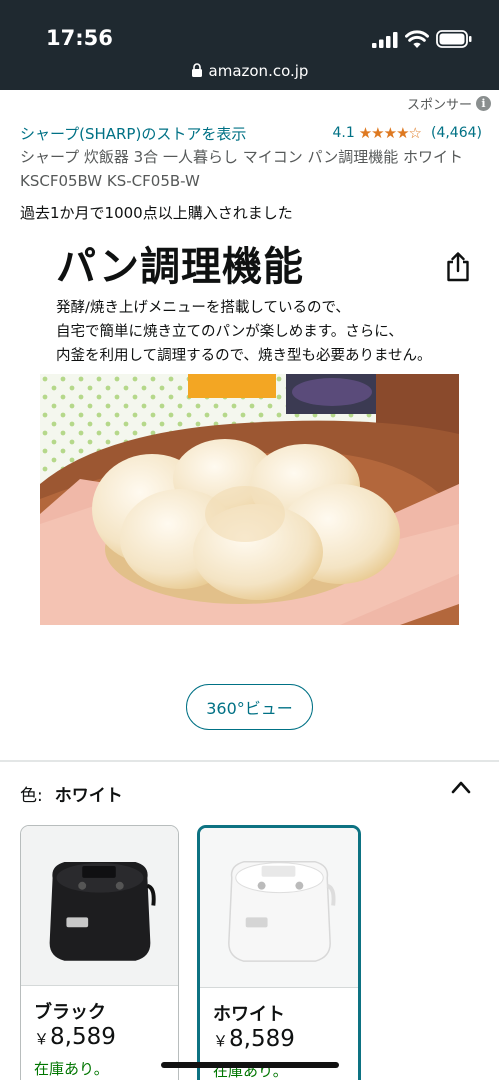 Image resolution: width=499 pixels, height=1080 pixels. I want to click on view-360-button: 360°ビュー, so click(249, 707).